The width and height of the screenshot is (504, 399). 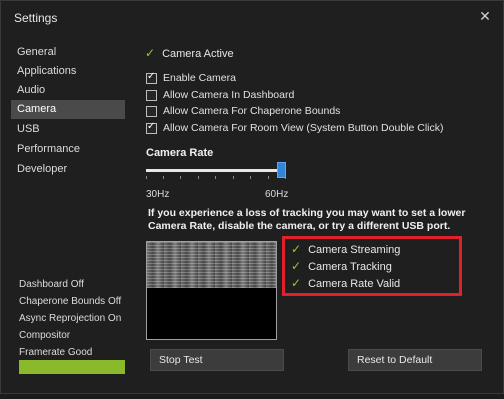 I want to click on status-camera-tracking: ✓ Camera Tracking, so click(x=341, y=266).